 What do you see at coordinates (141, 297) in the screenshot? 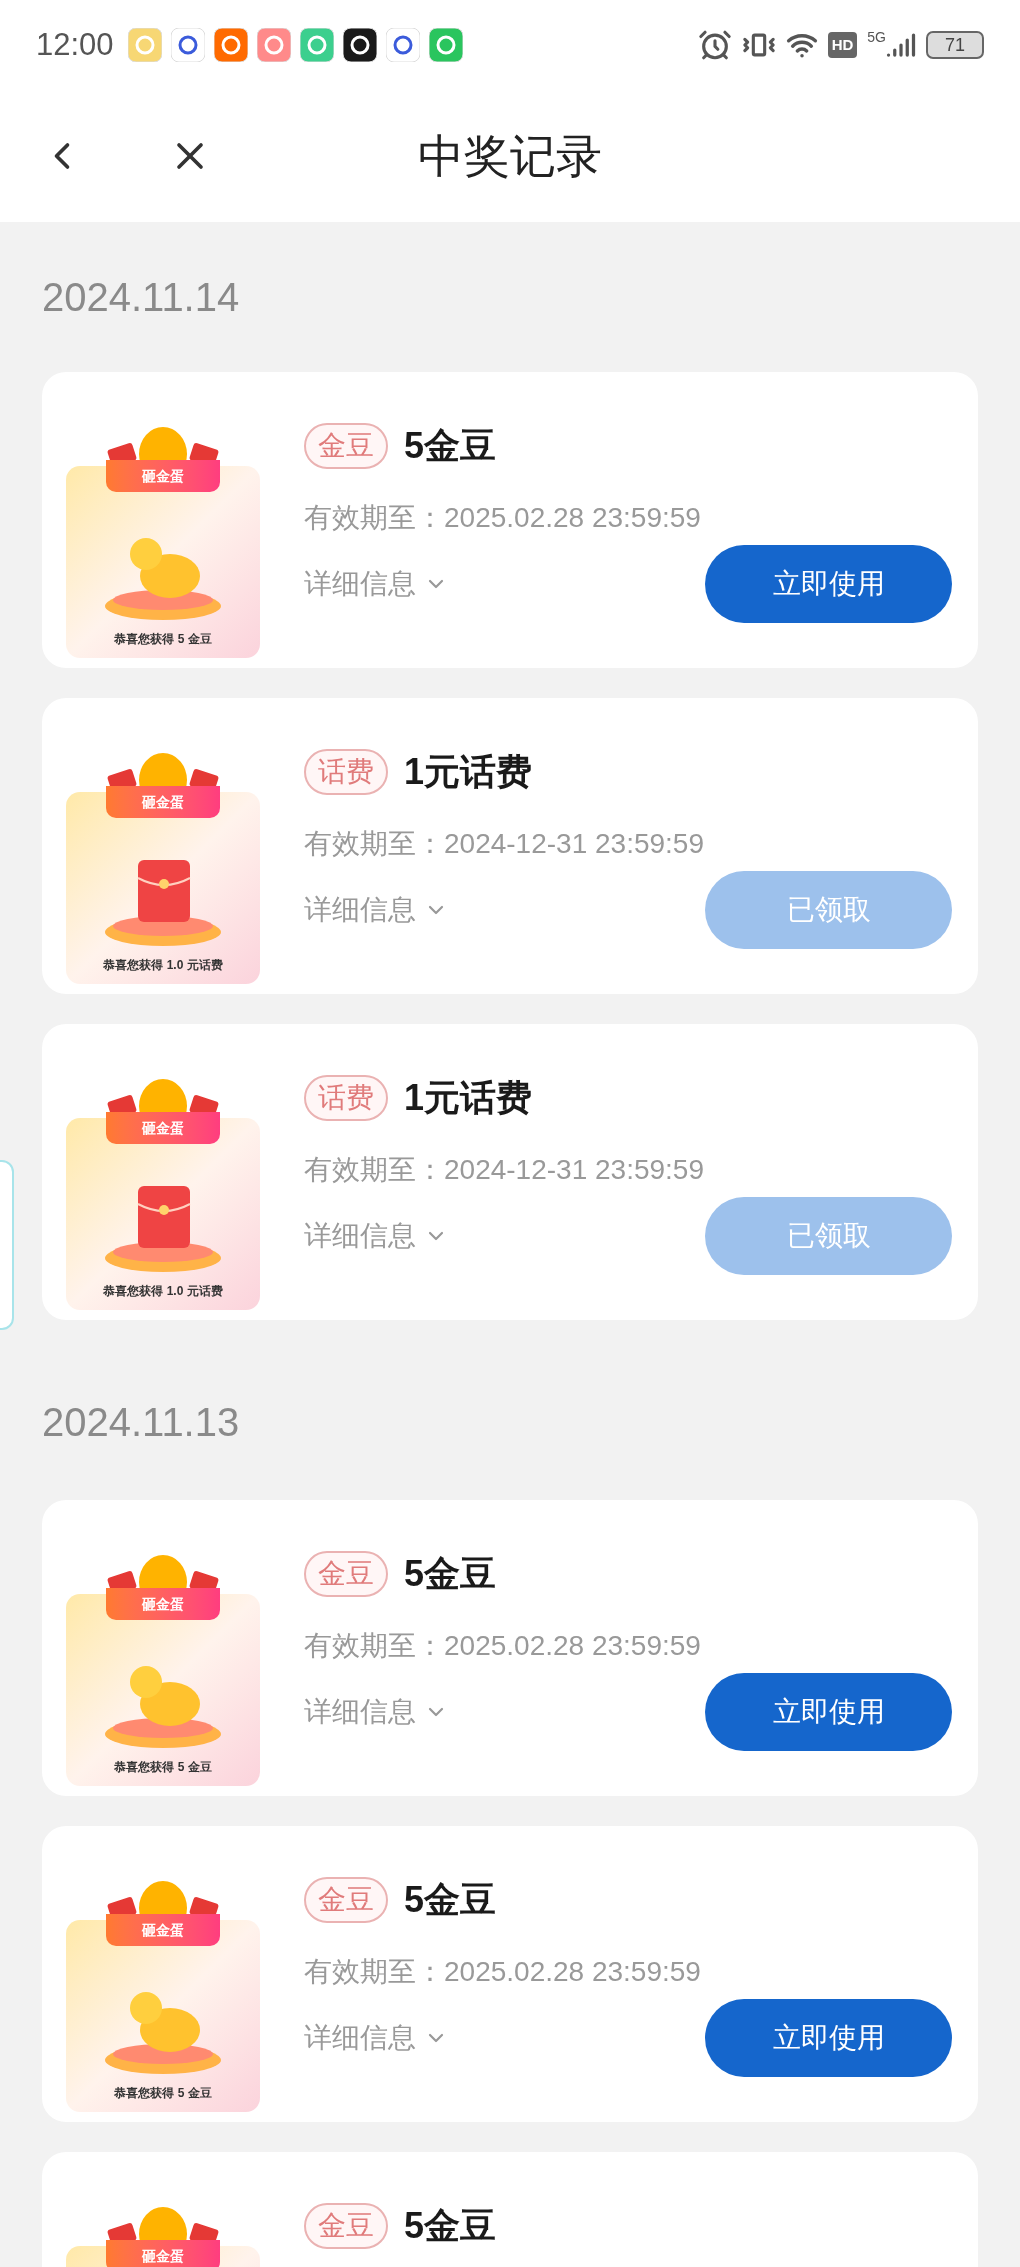
I see `date-heading: 2024.11.14` at bounding box center [141, 297].